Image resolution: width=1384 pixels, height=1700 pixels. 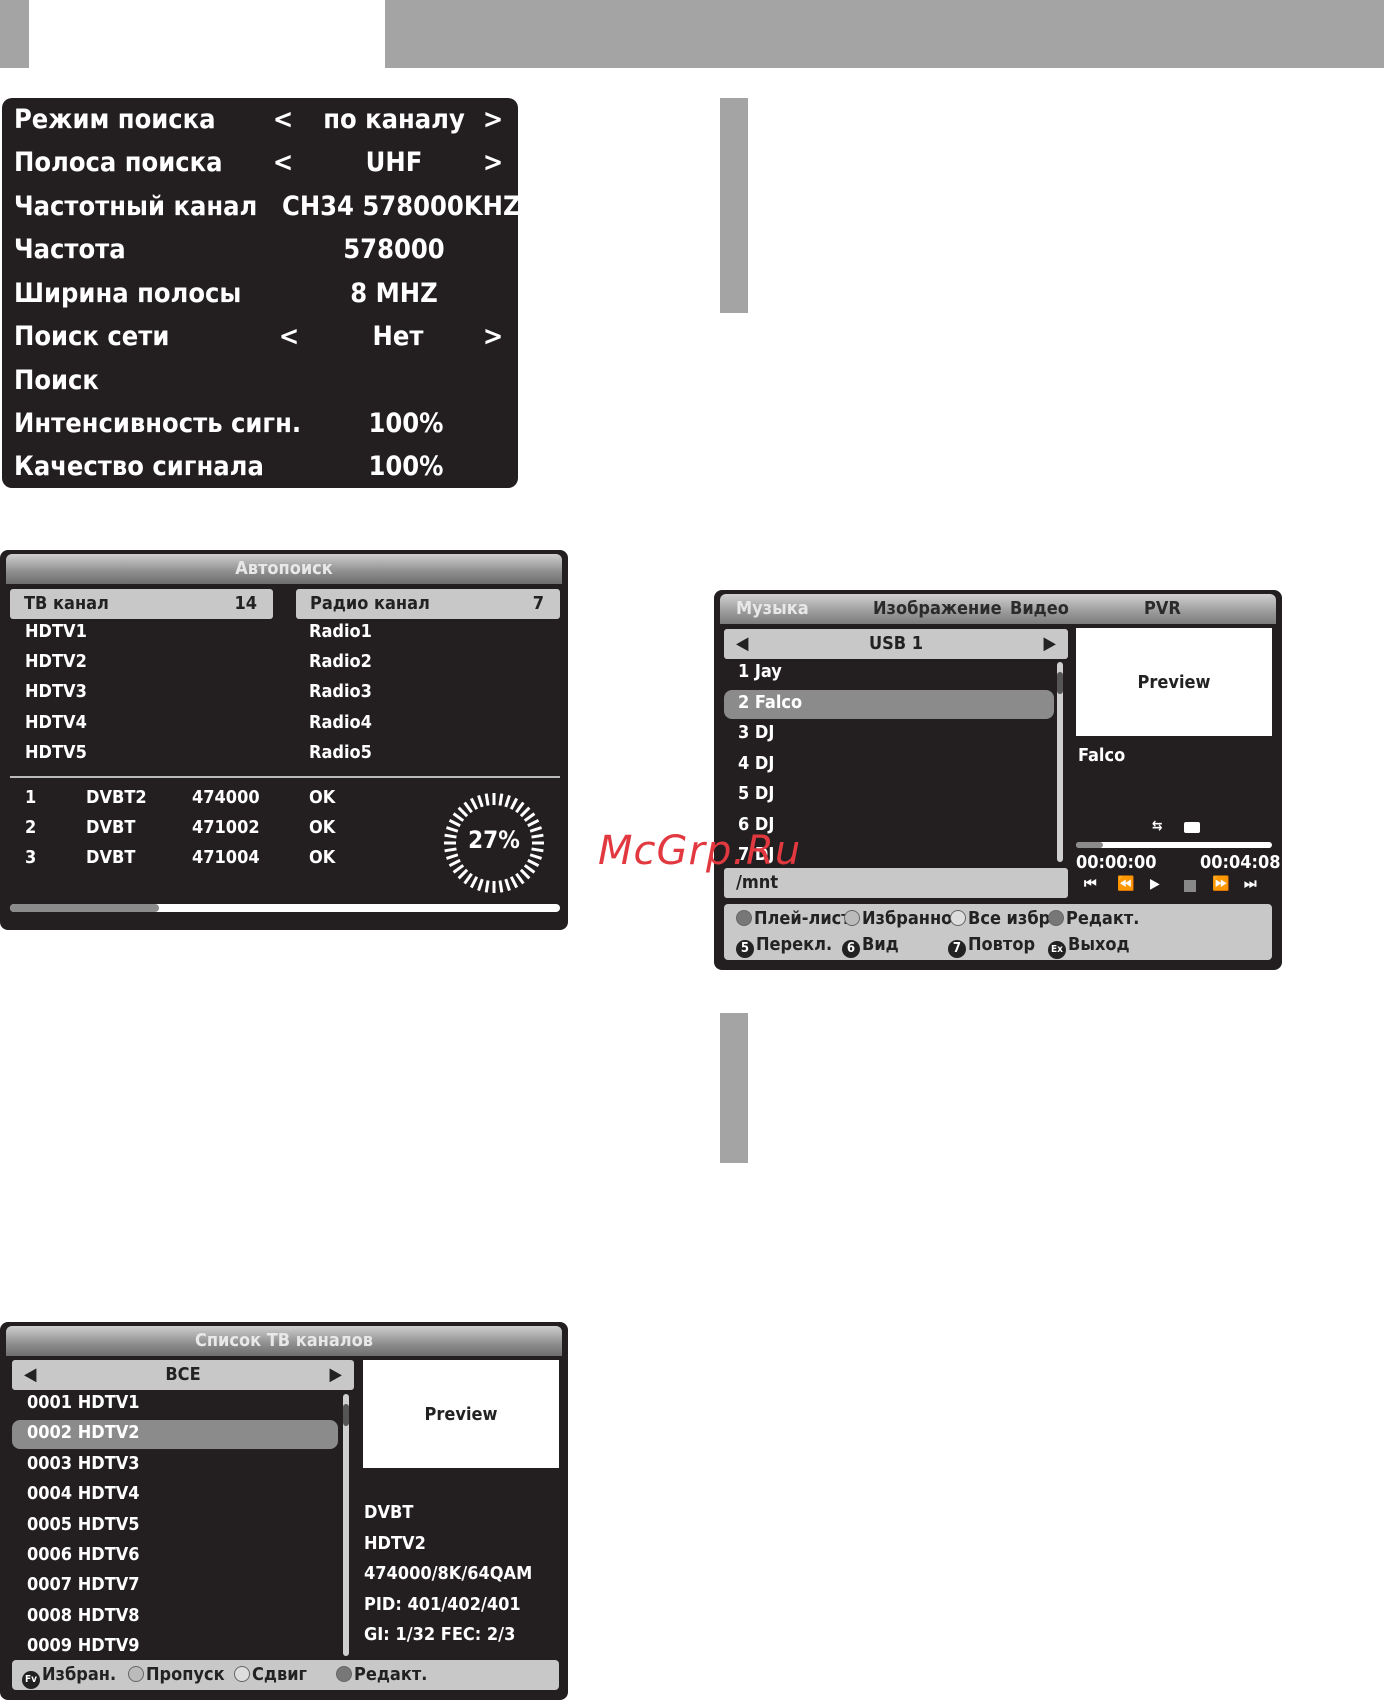 What do you see at coordinates (226, 857) in the screenshot?
I see `scan-frequency: 471004` at bounding box center [226, 857].